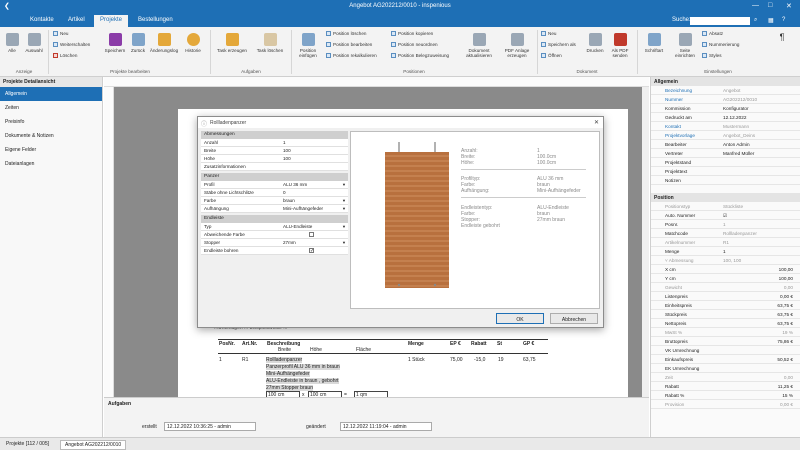  Describe the element at coordinates (274, 243) in the screenshot. I see `field-stopper: Stopper 27mm ▼` at that location.